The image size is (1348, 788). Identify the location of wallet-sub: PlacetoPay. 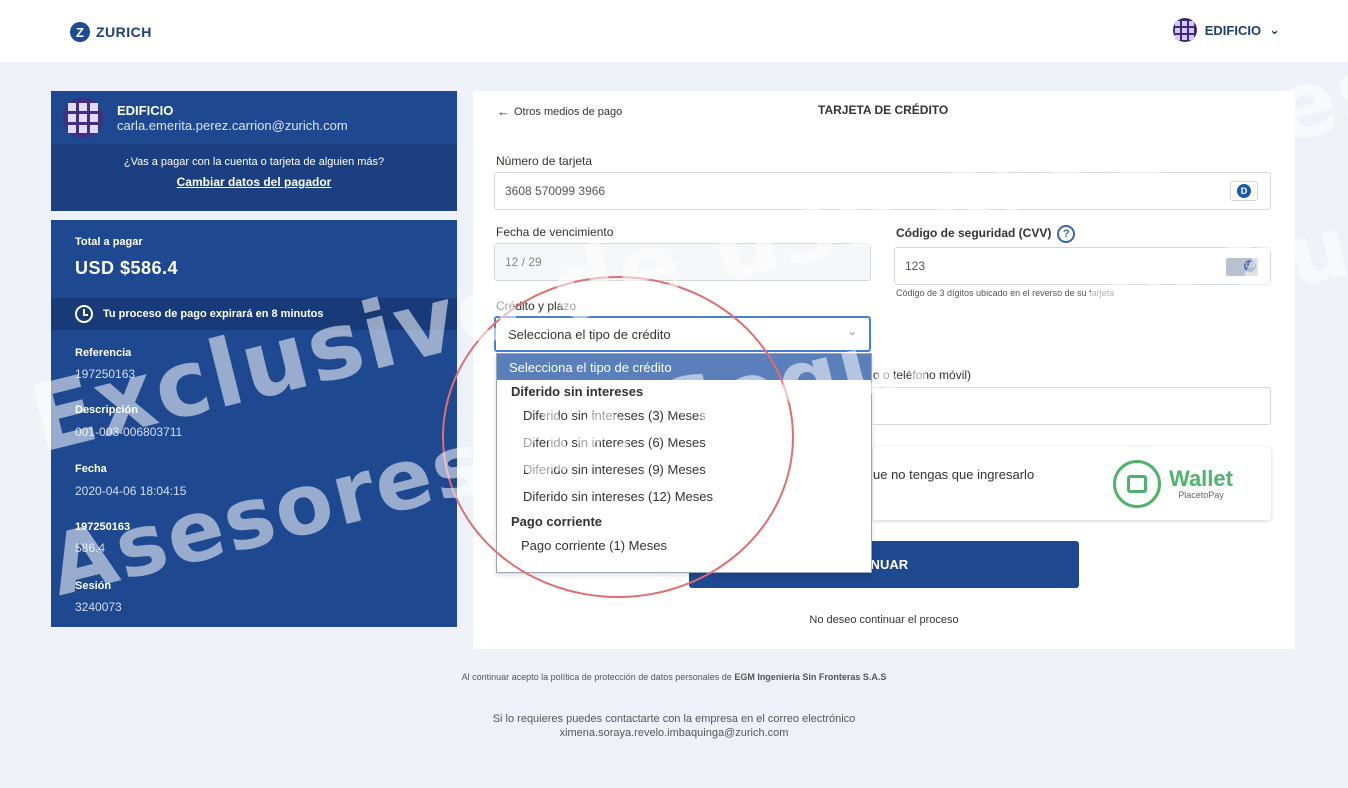
(1201, 495).